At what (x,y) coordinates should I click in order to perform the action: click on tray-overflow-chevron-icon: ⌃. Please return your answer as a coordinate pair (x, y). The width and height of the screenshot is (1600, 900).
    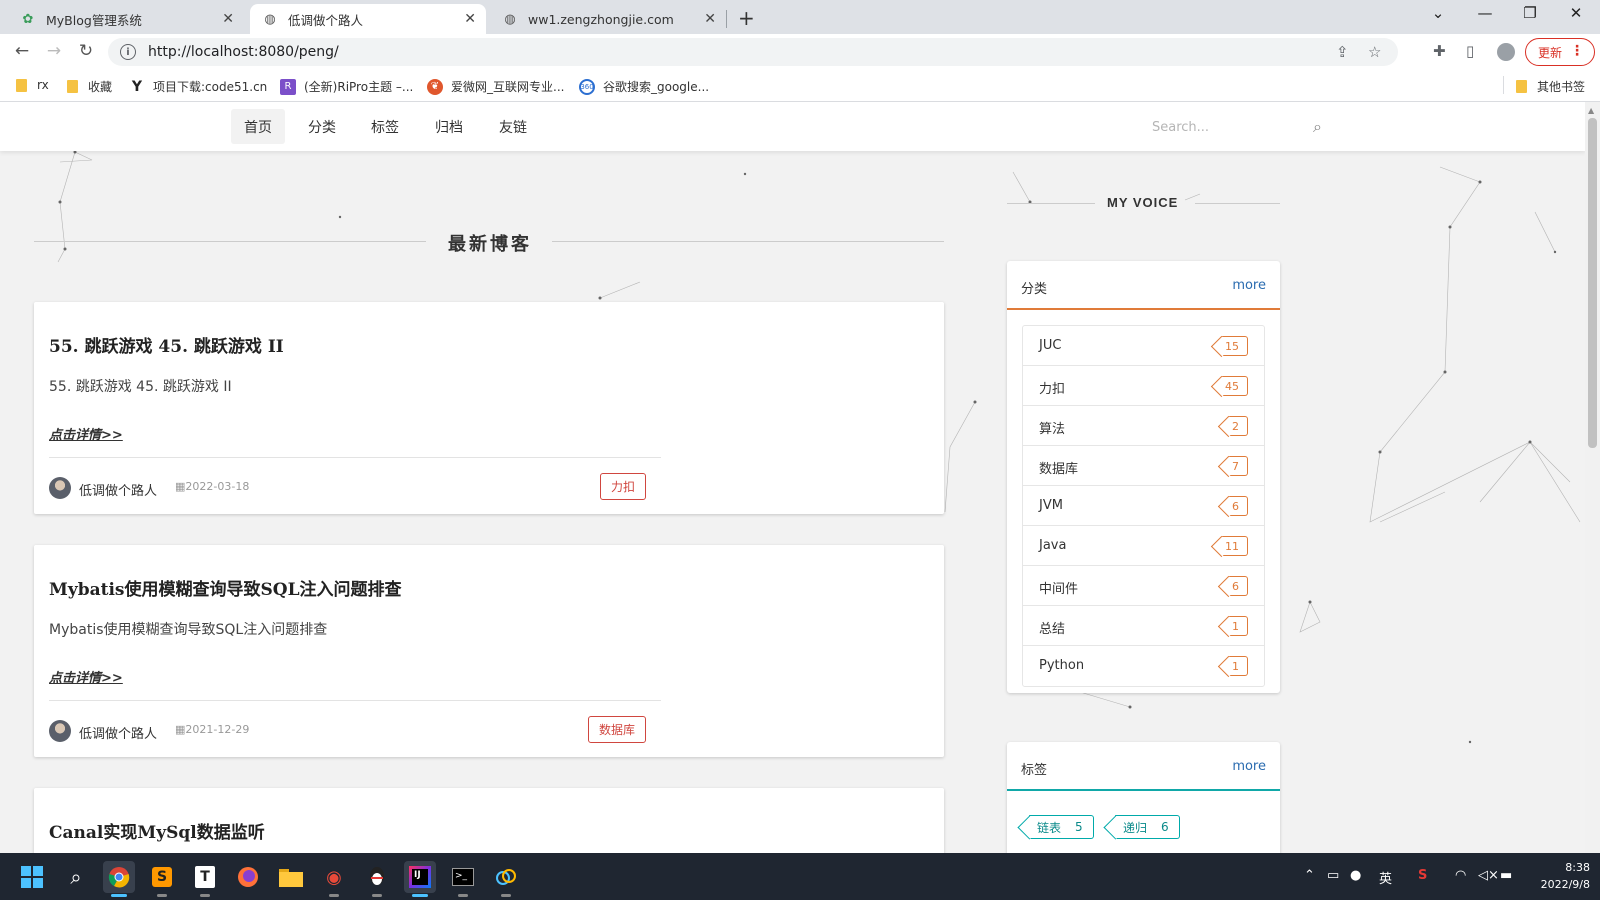
    Looking at the image, I should click on (1309, 875).